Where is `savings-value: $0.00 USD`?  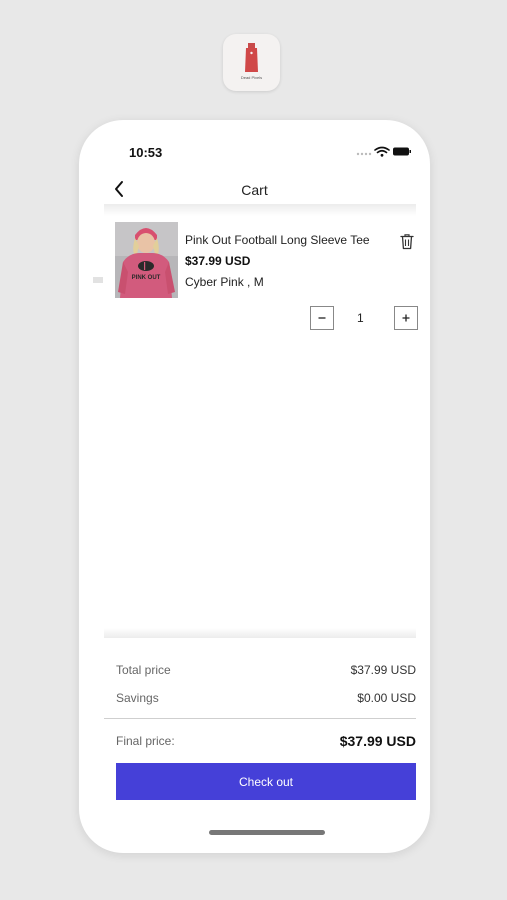
savings-value: $0.00 USD is located at coordinates (386, 698).